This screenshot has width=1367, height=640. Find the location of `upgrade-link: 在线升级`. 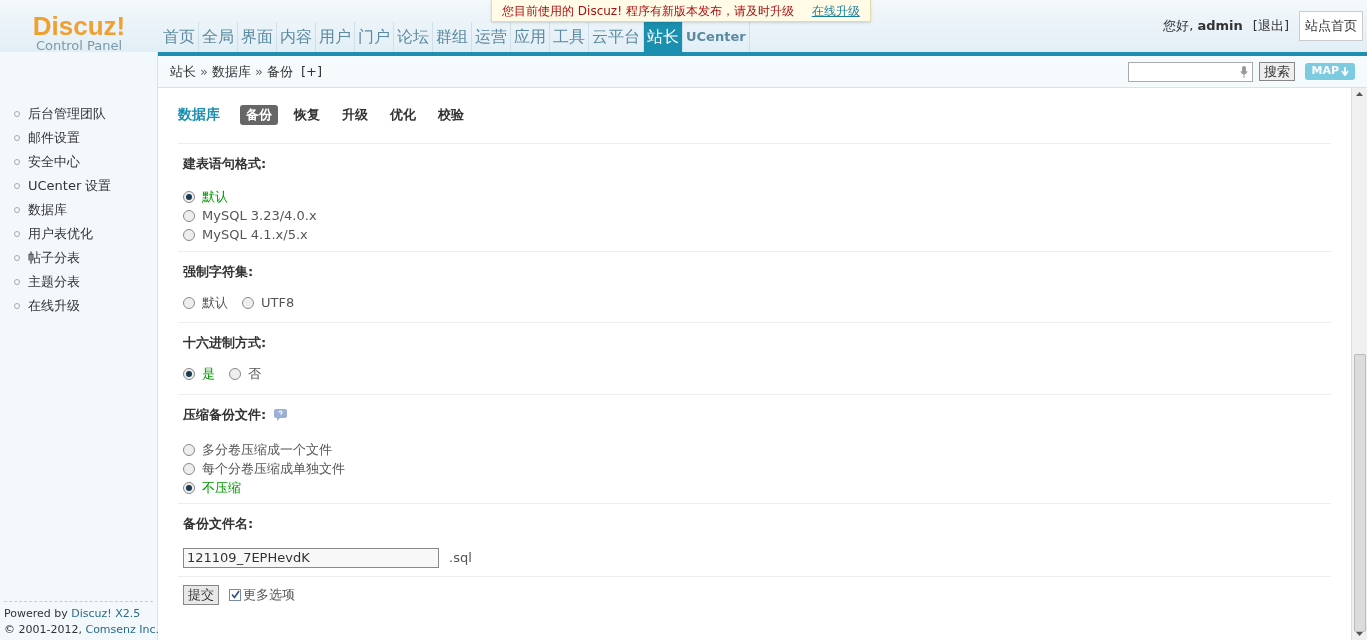

upgrade-link: 在线升级 is located at coordinates (835, 10).